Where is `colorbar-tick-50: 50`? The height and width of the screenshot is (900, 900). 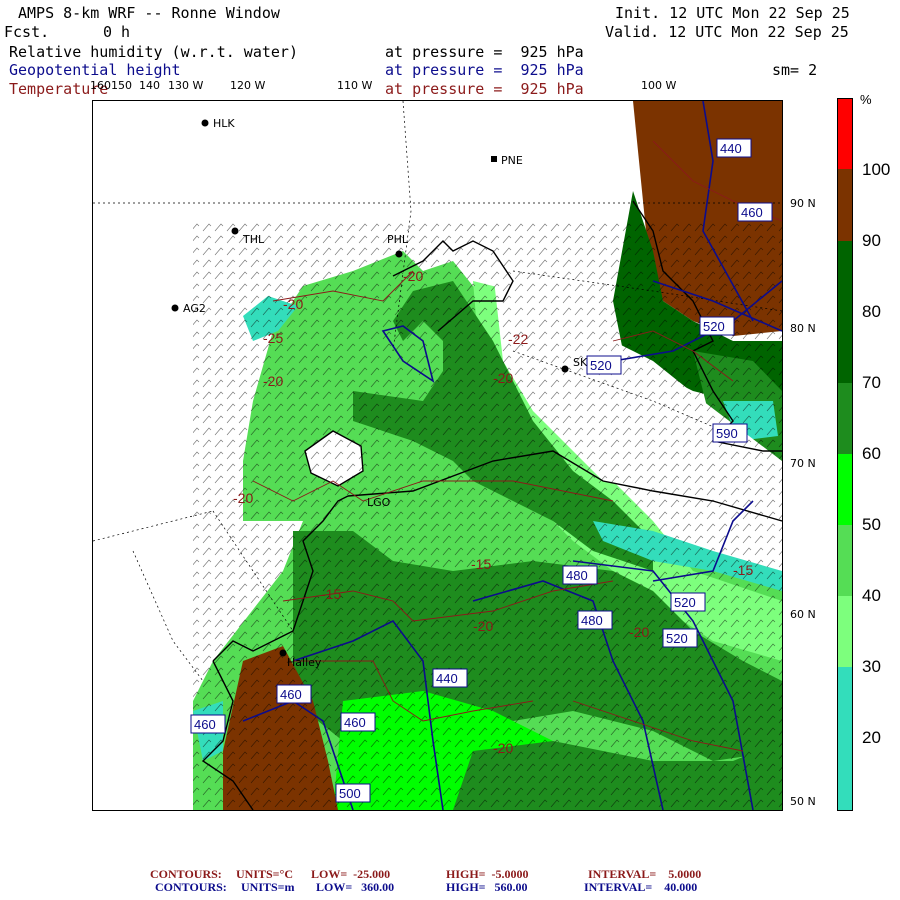
colorbar-tick-50: 50 is located at coordinates (871, 524).